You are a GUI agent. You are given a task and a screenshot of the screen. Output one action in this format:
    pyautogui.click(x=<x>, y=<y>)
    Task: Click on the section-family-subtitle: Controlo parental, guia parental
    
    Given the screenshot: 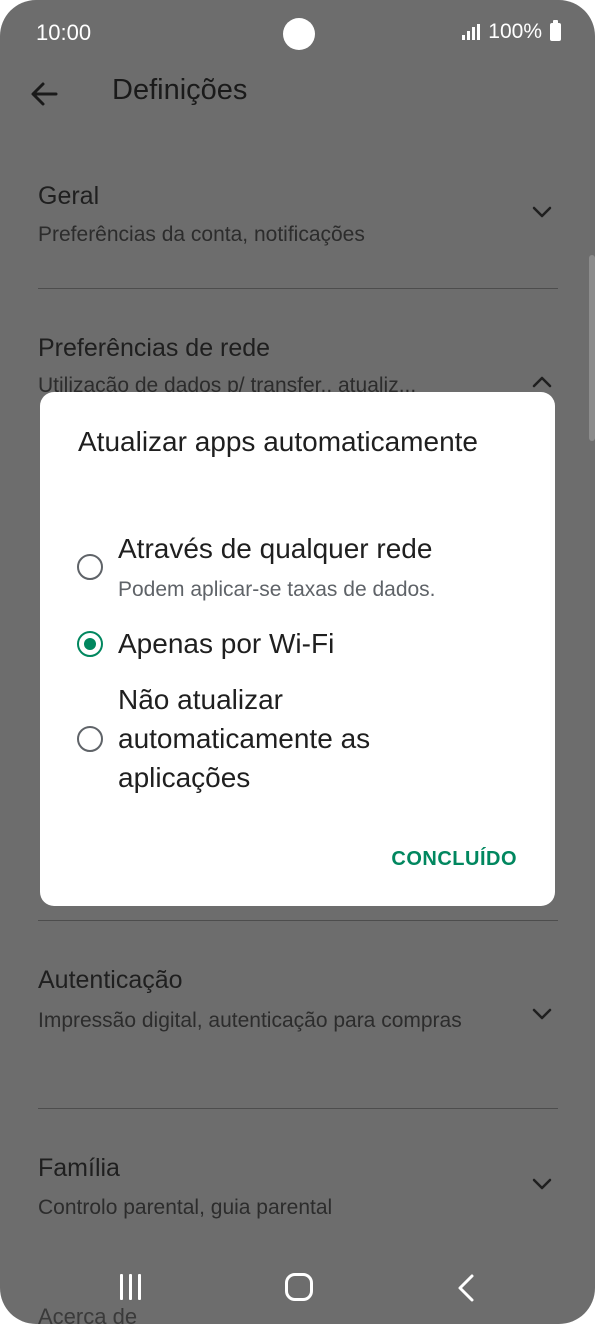 What is the action you would take?
    pyautogui.click(x=185, y=1207)
    